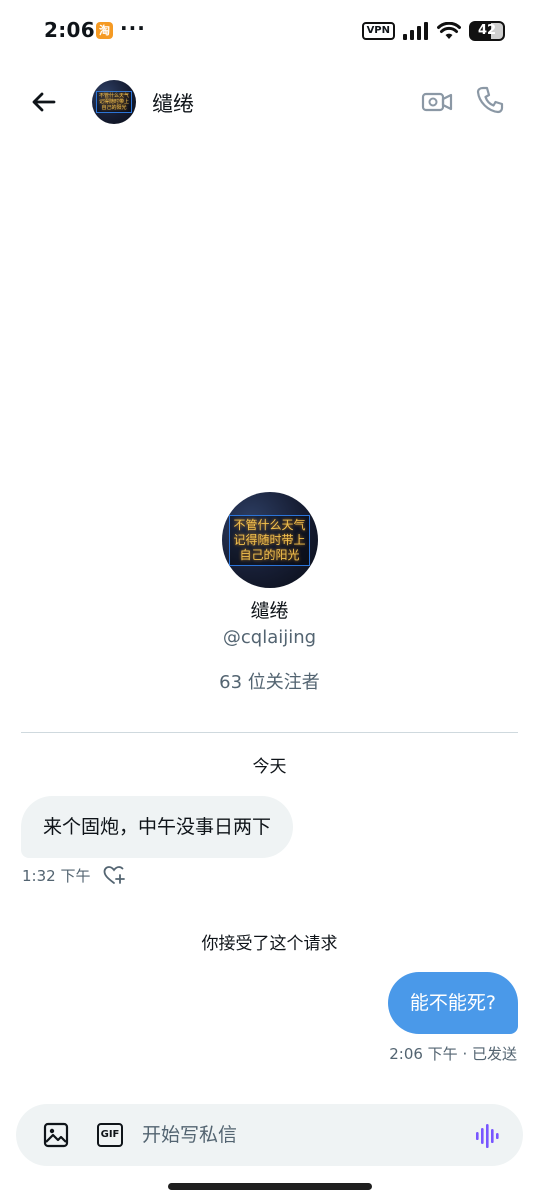 The image size is (539, 1200). Describe the element at coordinates (56, 875) in the screenshot. I see `incoming-message-time: 1:32 下午` at that location.